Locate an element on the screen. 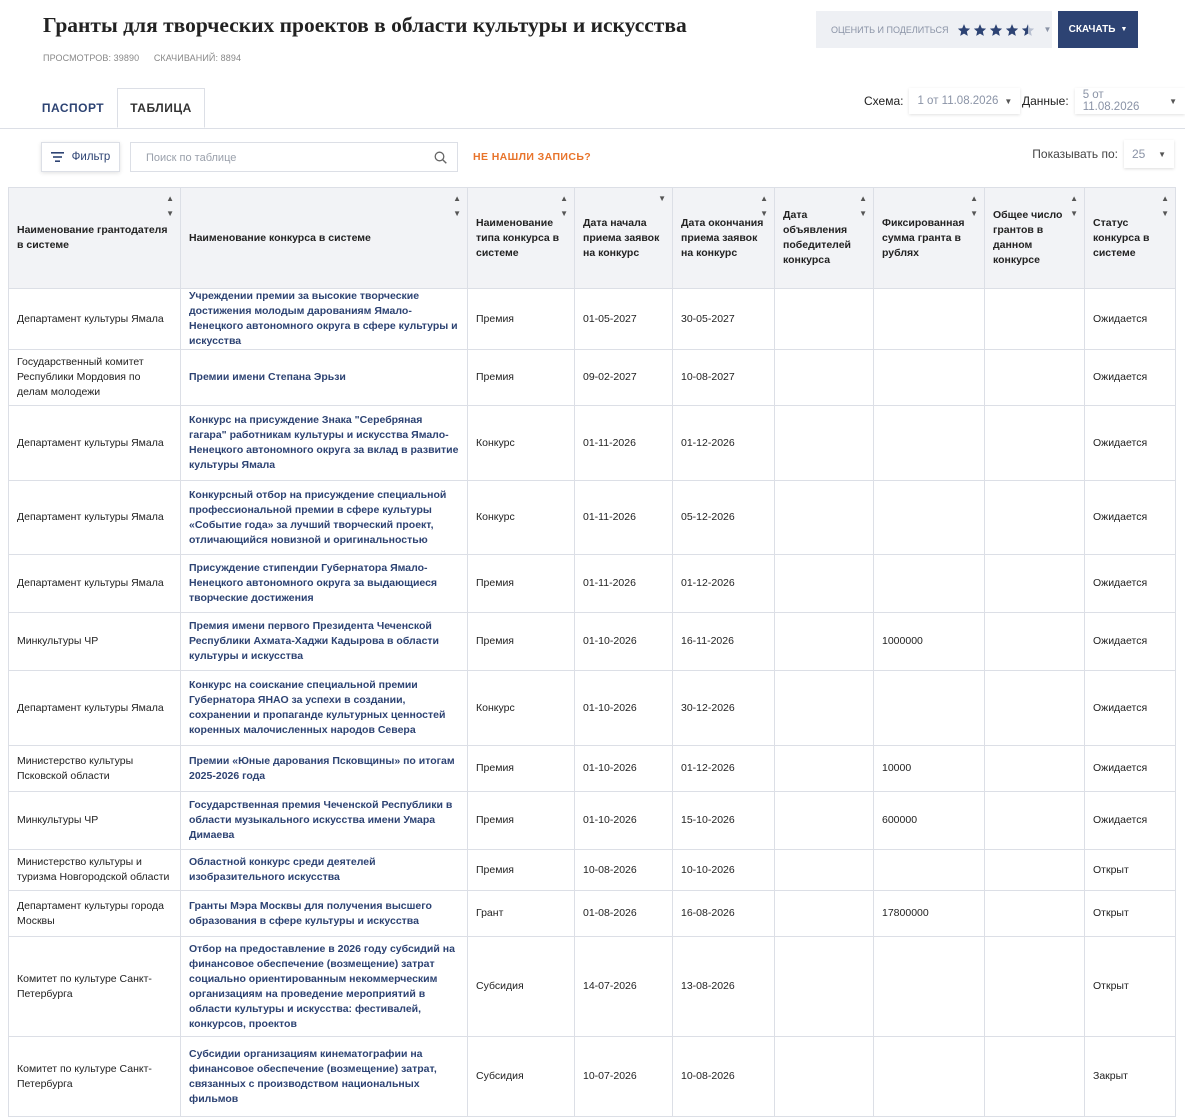  page-size-select: 25 ▼ is located at coordinates (1149, 154).